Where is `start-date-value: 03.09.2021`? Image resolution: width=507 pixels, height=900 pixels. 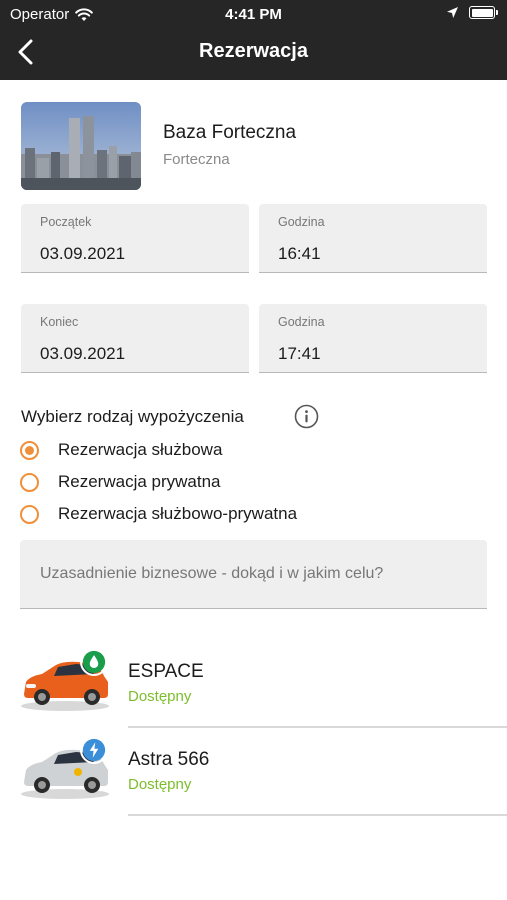
start-date-value: 03.09.2021 is located at coordinates (83, 253).